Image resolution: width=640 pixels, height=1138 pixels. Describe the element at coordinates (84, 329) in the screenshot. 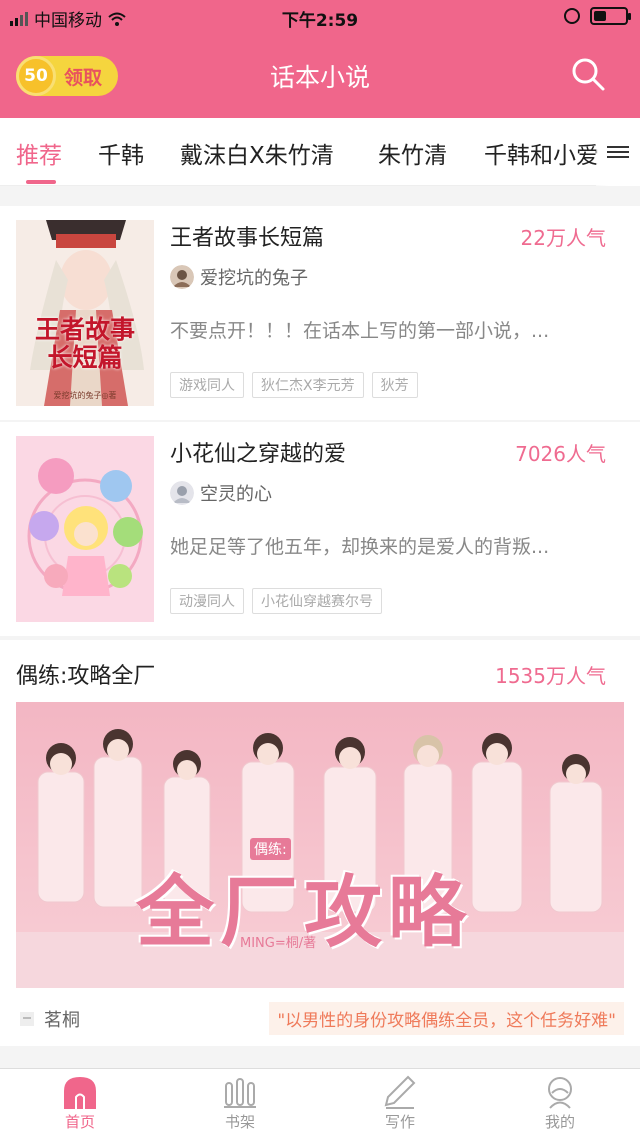

I see `cover-title-line1: 王者故事` at that location.